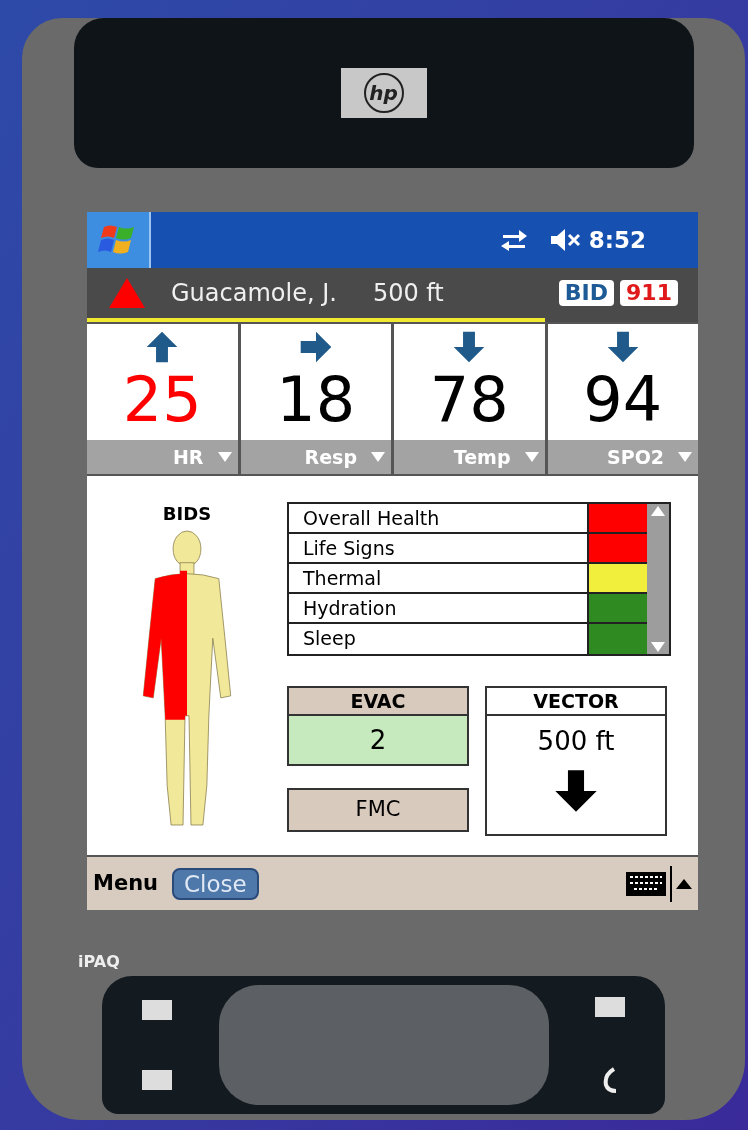  What do you see at coordinates (635, 457) in the screenshot?
I see `vital-label: SPO2` at bounding box center [635, 457].